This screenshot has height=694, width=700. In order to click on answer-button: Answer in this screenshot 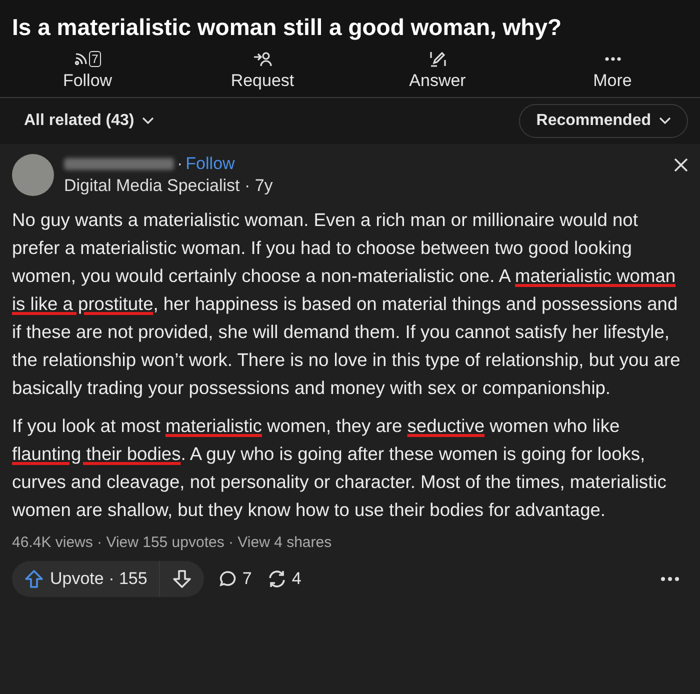, I will do `click(437, 70)`.